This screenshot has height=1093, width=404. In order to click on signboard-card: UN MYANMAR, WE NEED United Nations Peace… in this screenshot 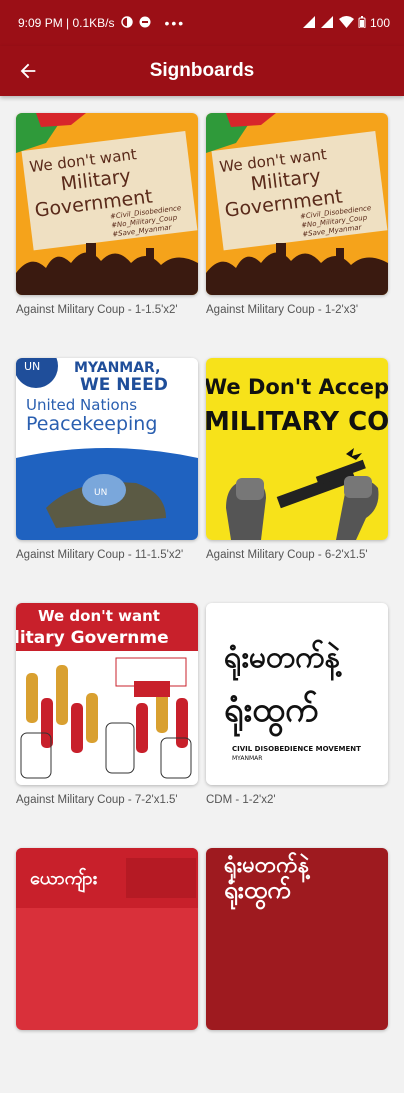, I will do `click(107, 480)`.